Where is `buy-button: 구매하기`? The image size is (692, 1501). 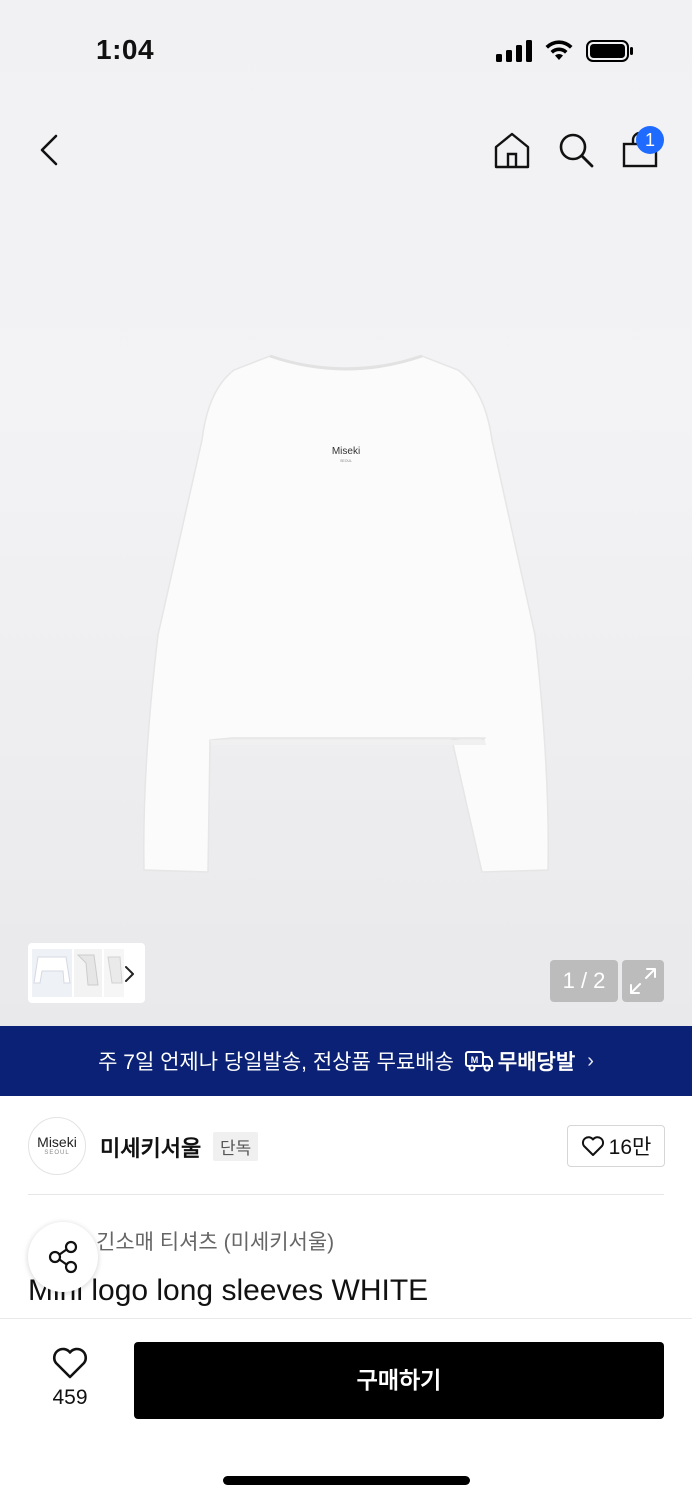
buy-button: 구매하기 is located at coordinates (399, 1380).